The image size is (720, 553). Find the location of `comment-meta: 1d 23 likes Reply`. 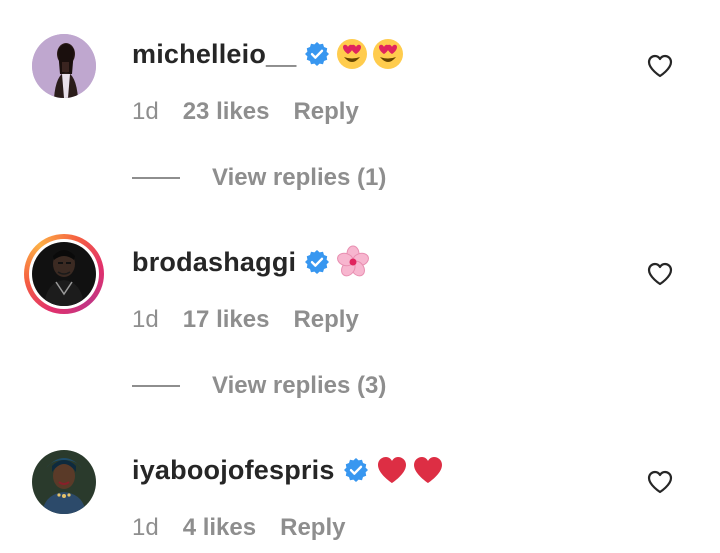

comment-meta: 1d 23 likes Reply is located at coordinates (245, 112).